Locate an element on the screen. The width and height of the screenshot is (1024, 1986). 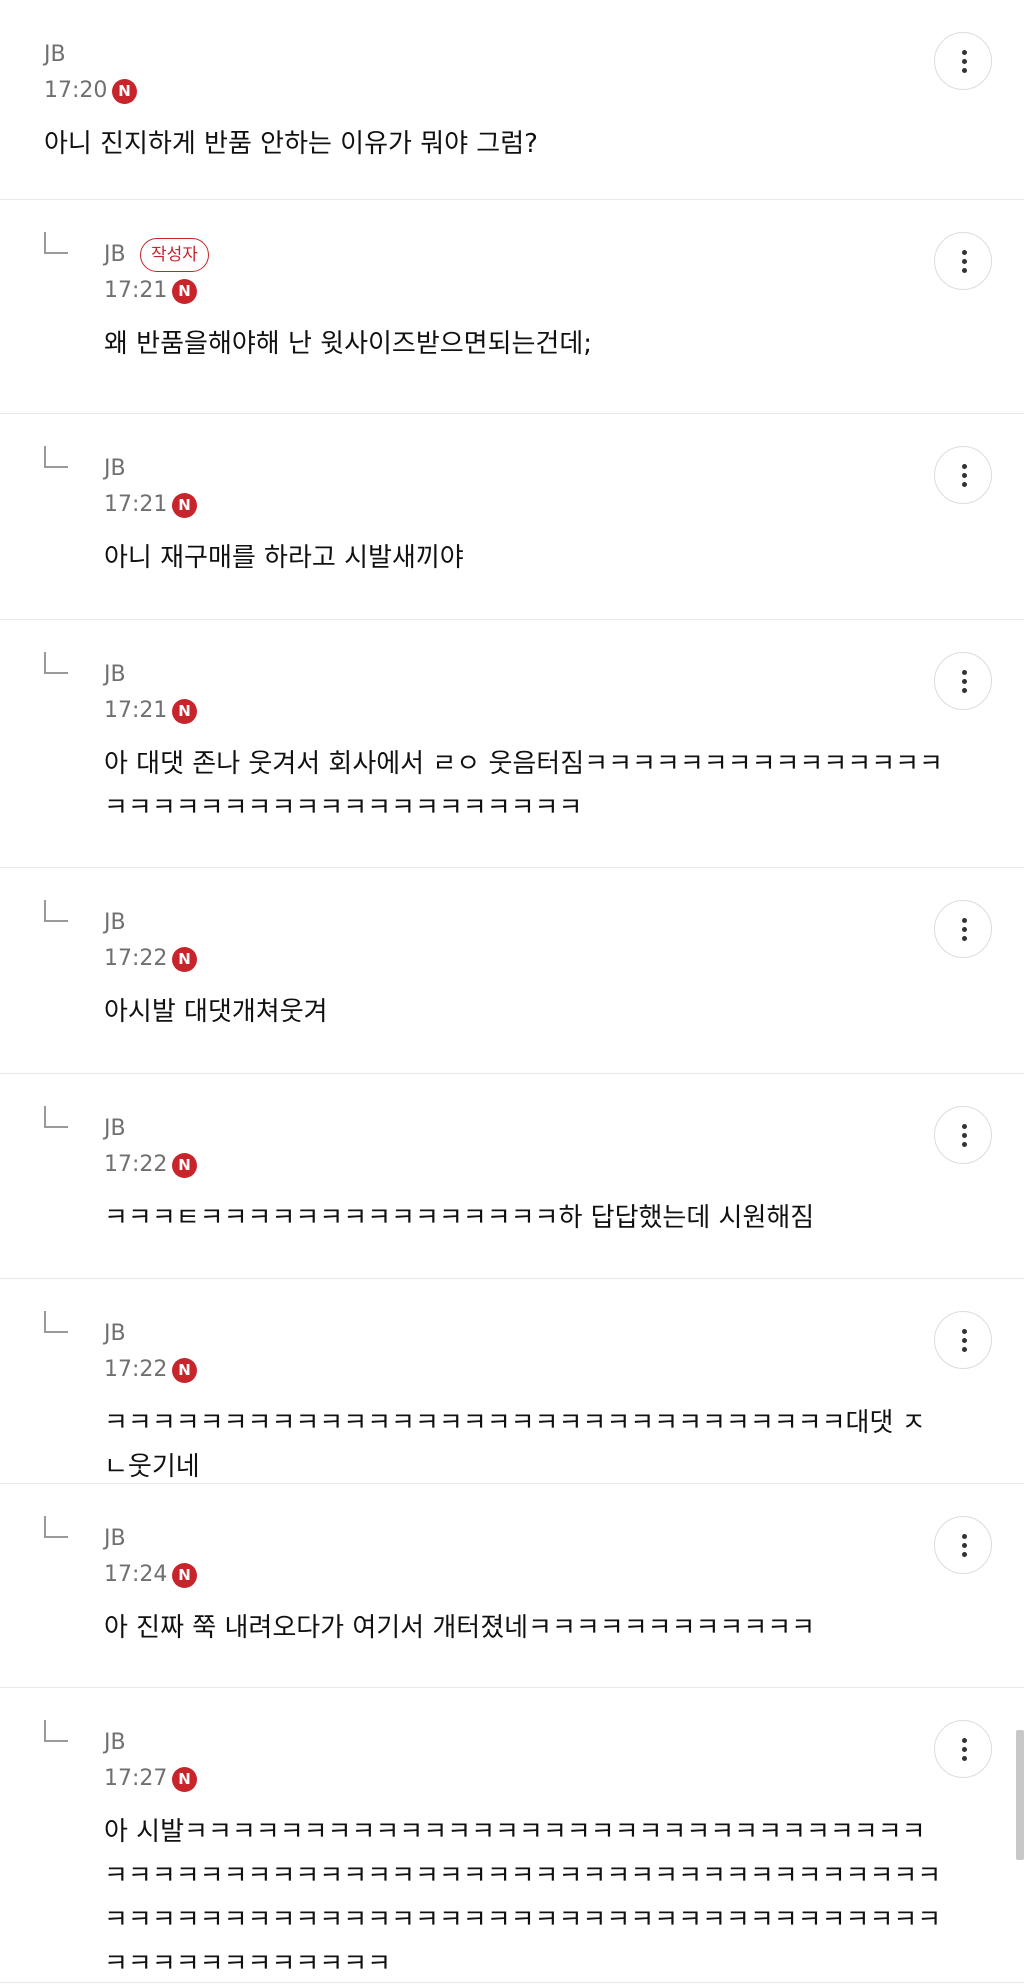
comment-item: JB 17:20 N 아니 진지하게 반품 안하는 이유가 뭐야 그럼? is located at coordinates (512, 100).